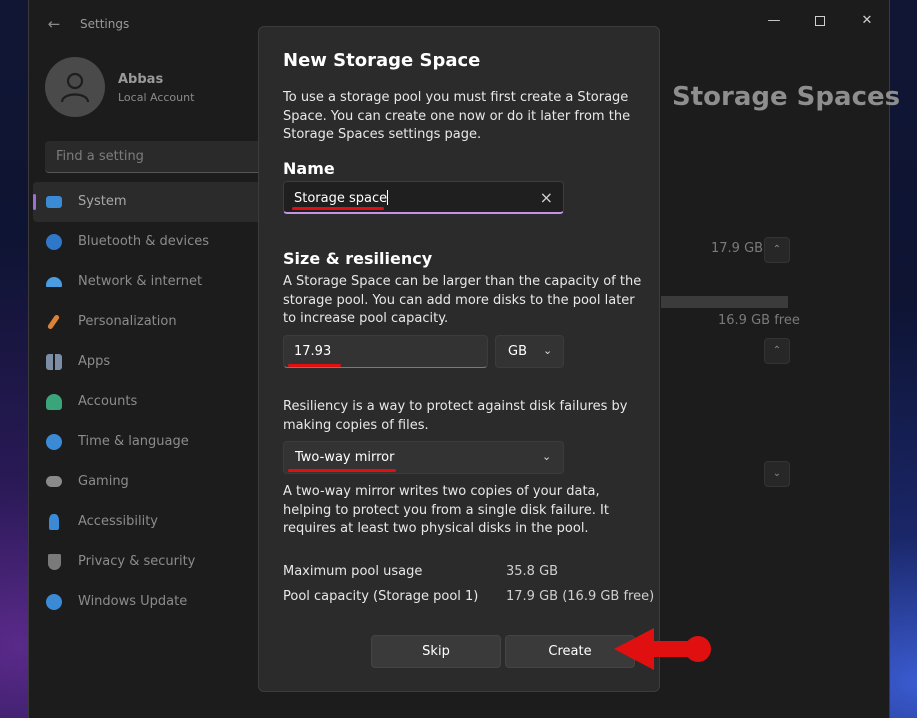 This screenshot has height=718, width=917. Describe the element at coordinates (724, 302) in the screenshot. I see `pool-usage-bar` at that location.